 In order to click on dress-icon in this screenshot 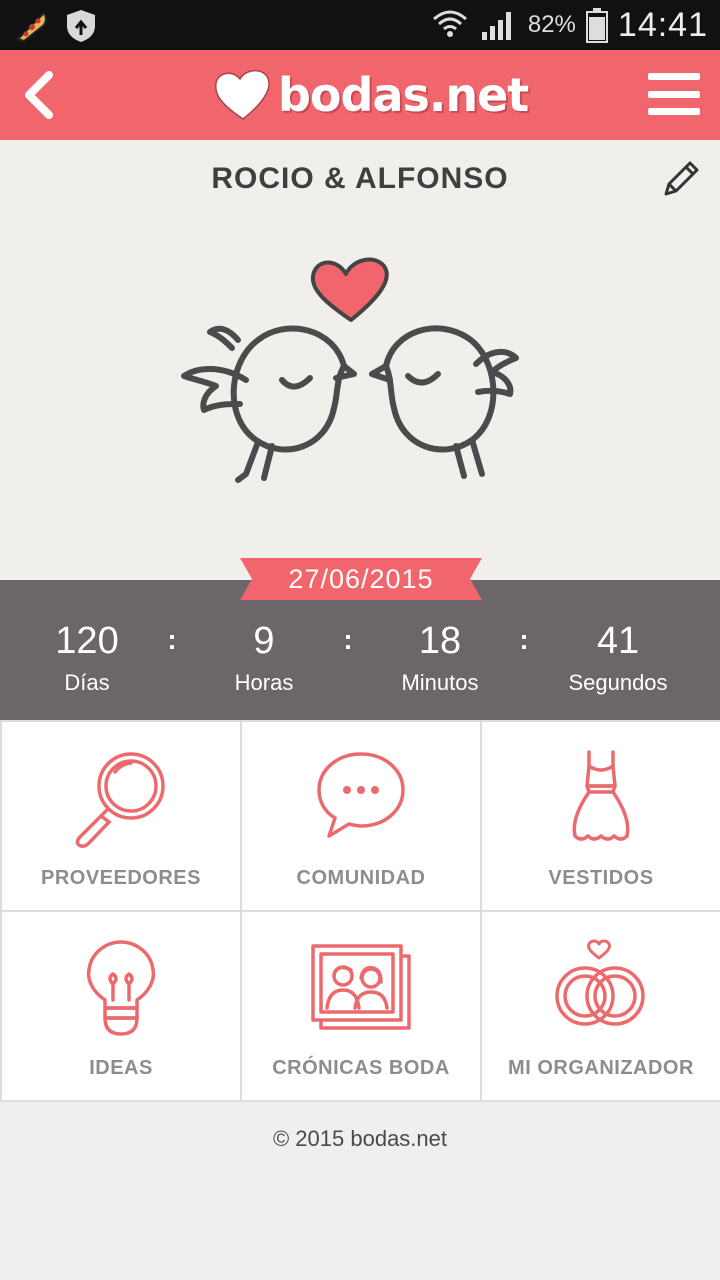, I will do `click(601, 795)`.